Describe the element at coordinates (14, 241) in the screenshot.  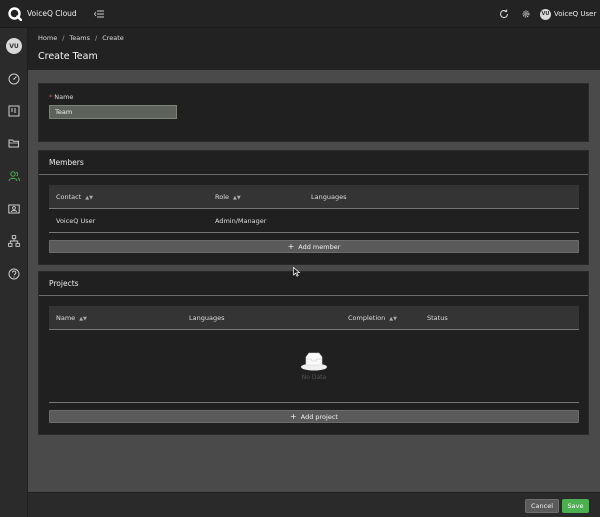
I see `hierarchy-icon` at that location.